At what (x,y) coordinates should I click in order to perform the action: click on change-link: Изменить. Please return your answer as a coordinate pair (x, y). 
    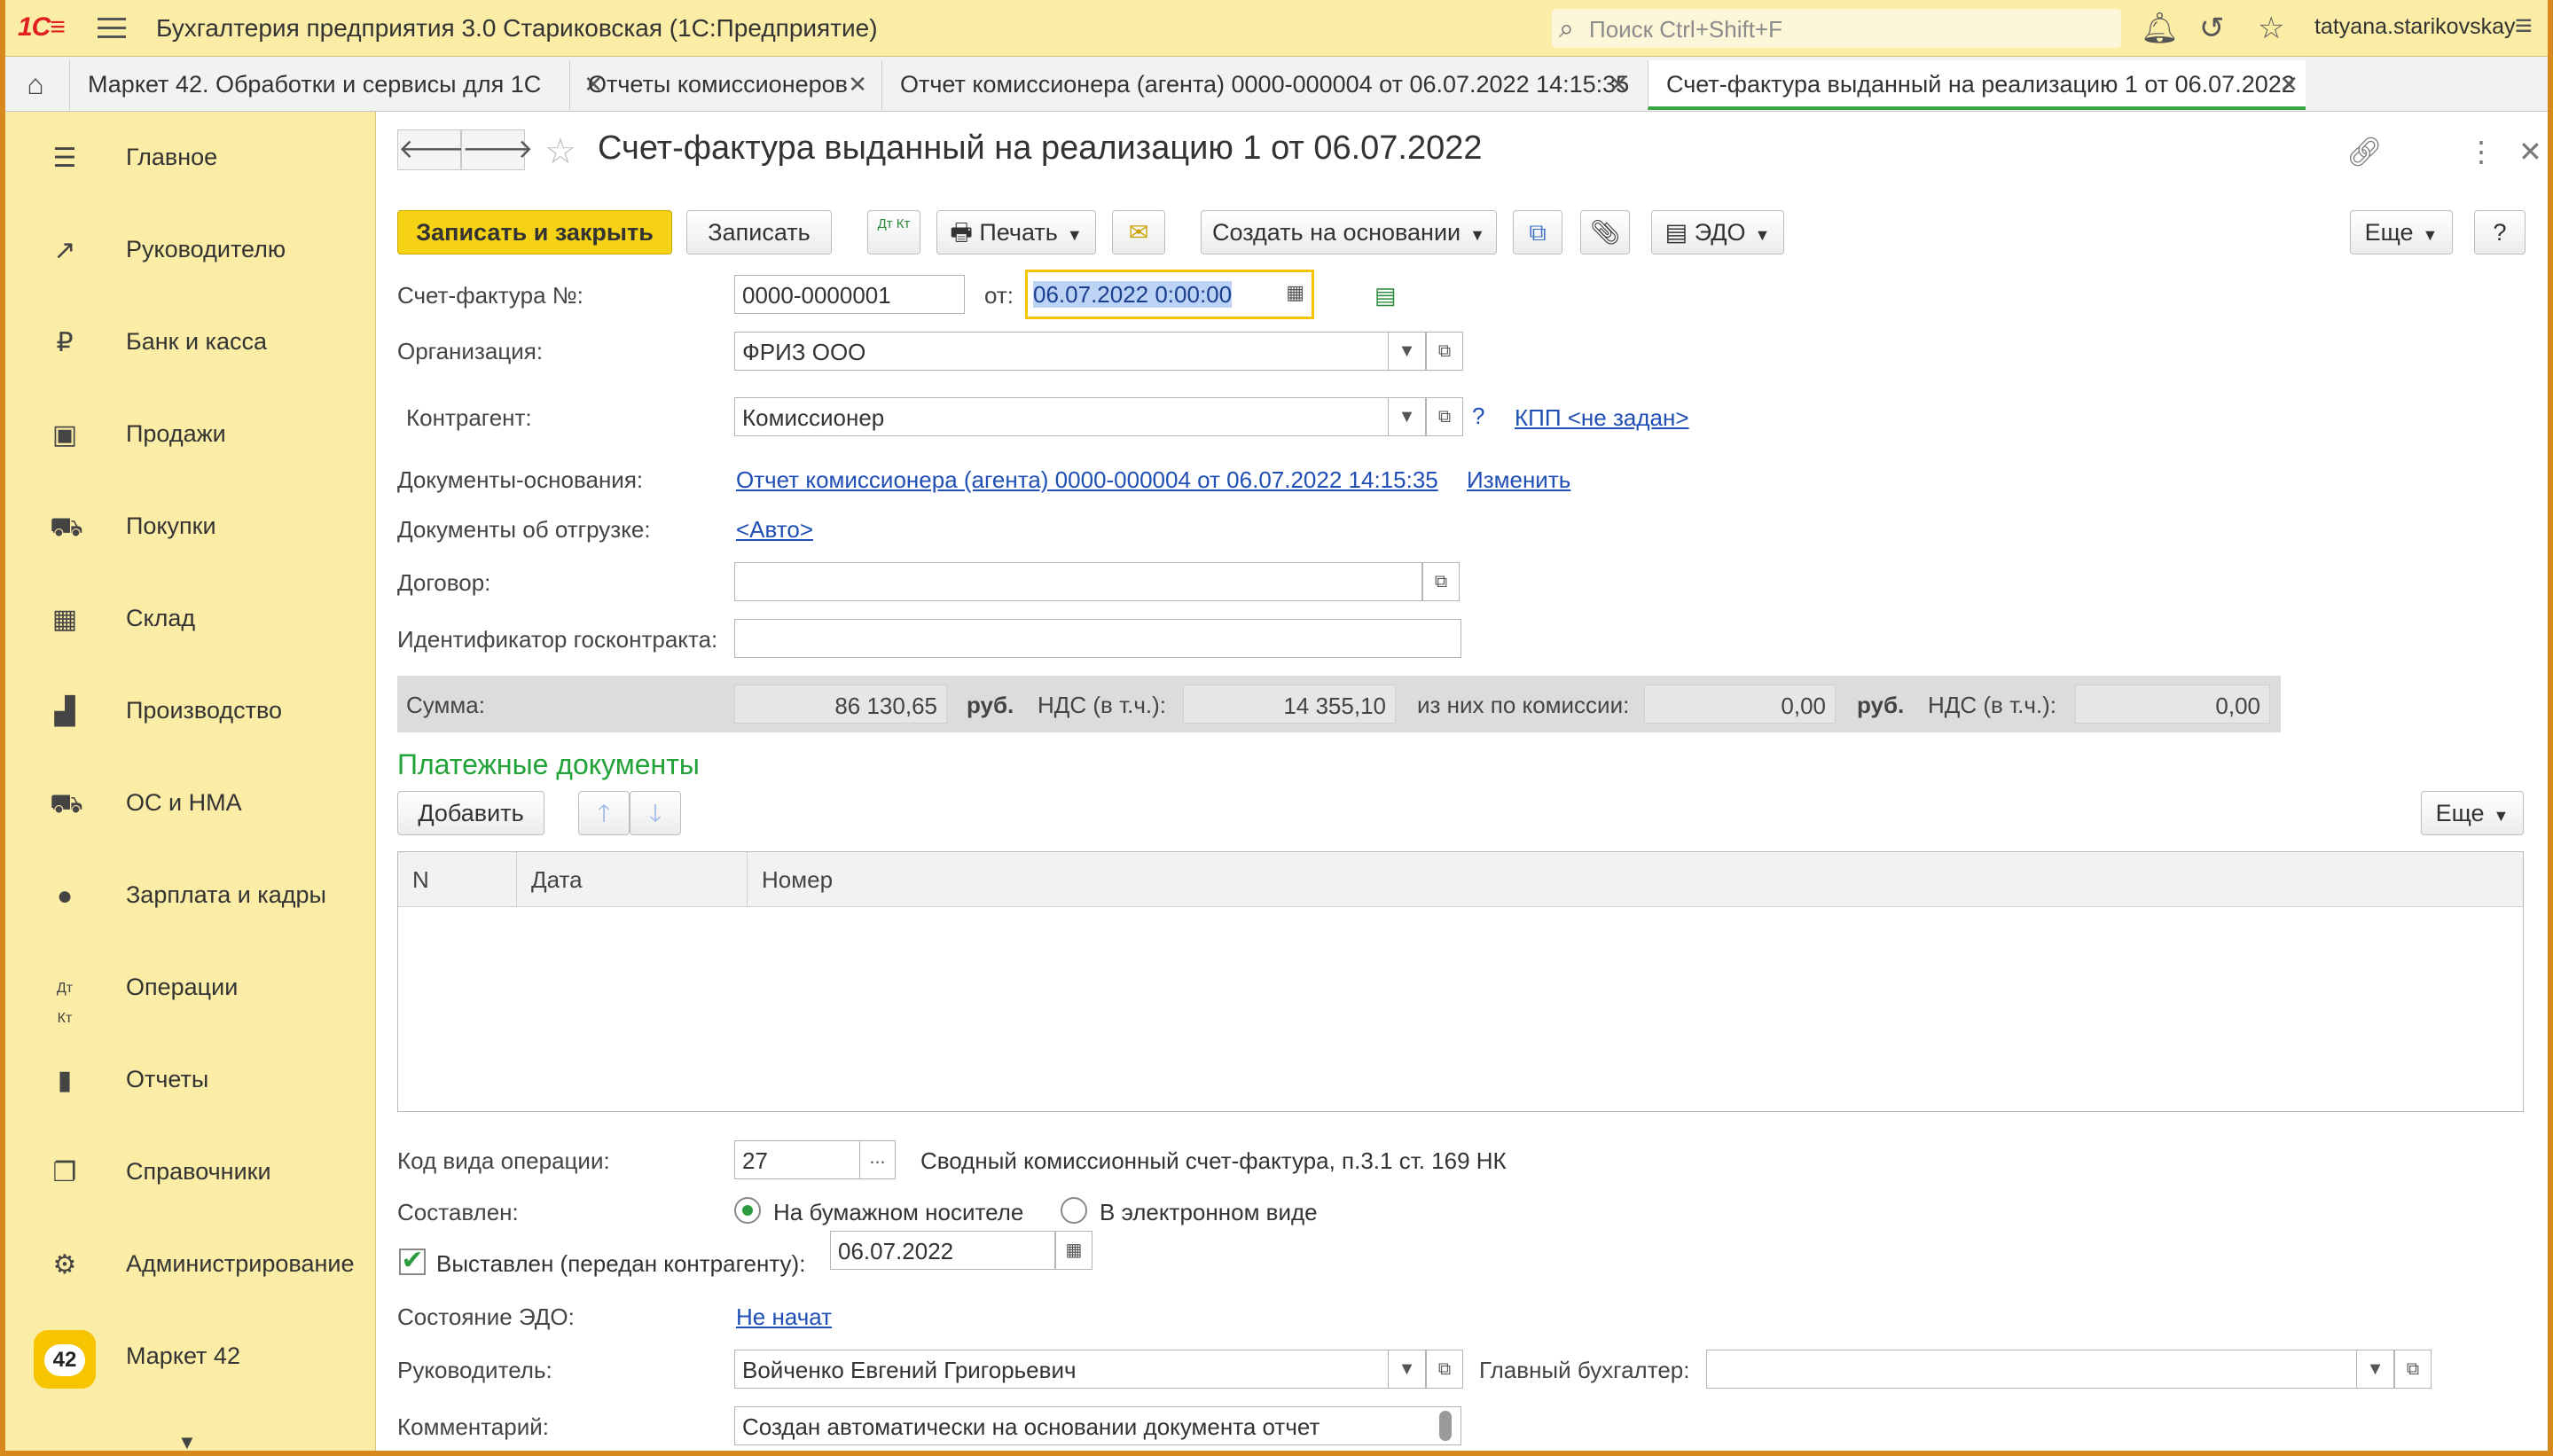
    Looking at the image, I should click on (1518, 480).